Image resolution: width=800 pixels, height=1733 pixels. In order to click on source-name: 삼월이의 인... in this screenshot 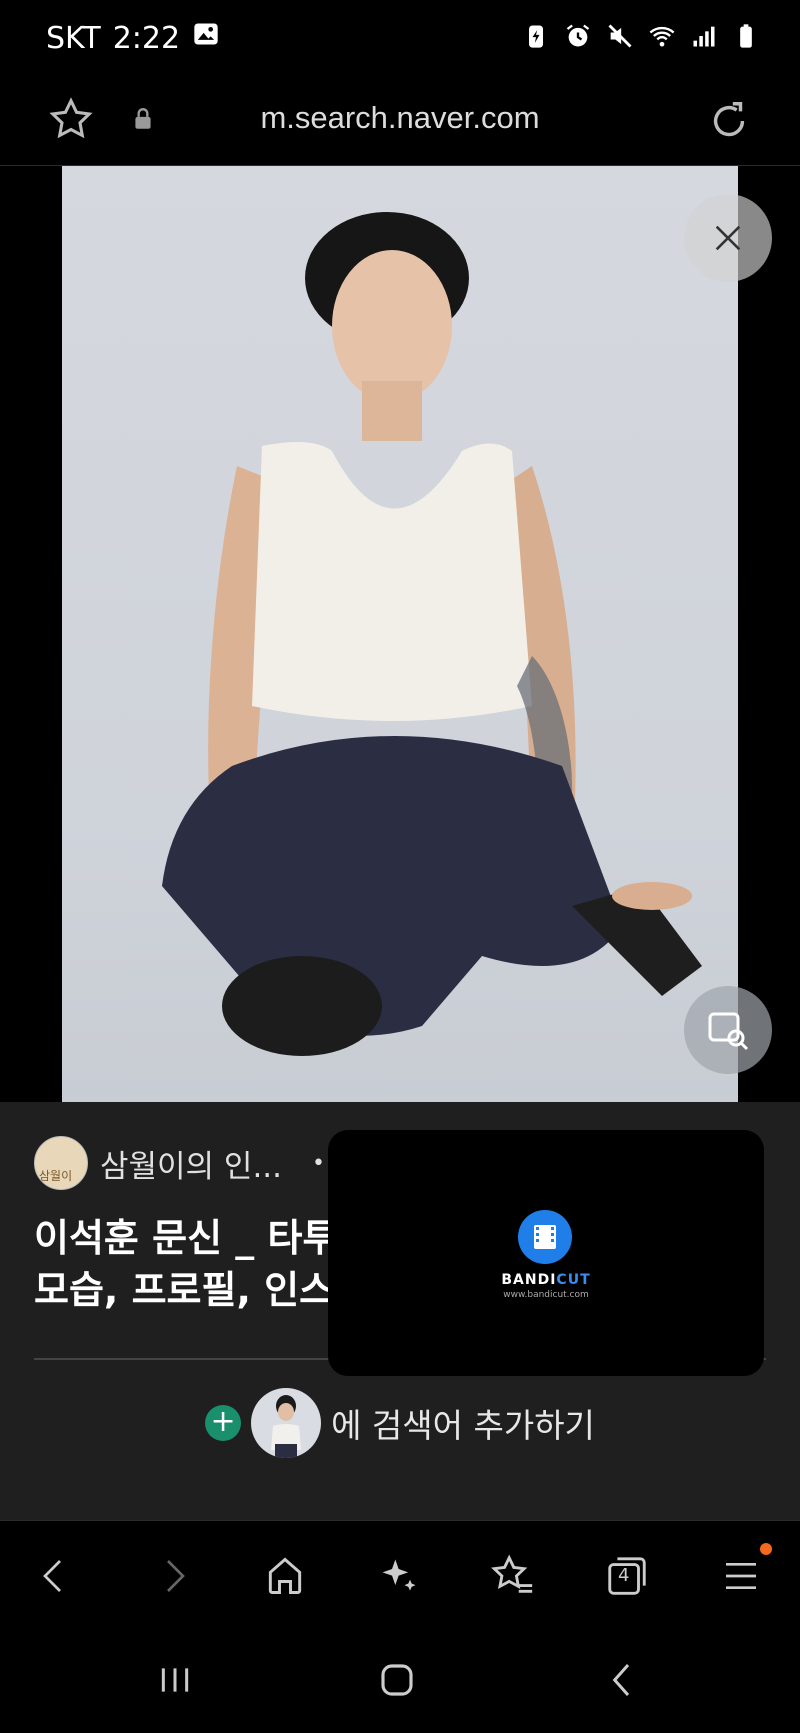, I will do `click(191, 1163)`.